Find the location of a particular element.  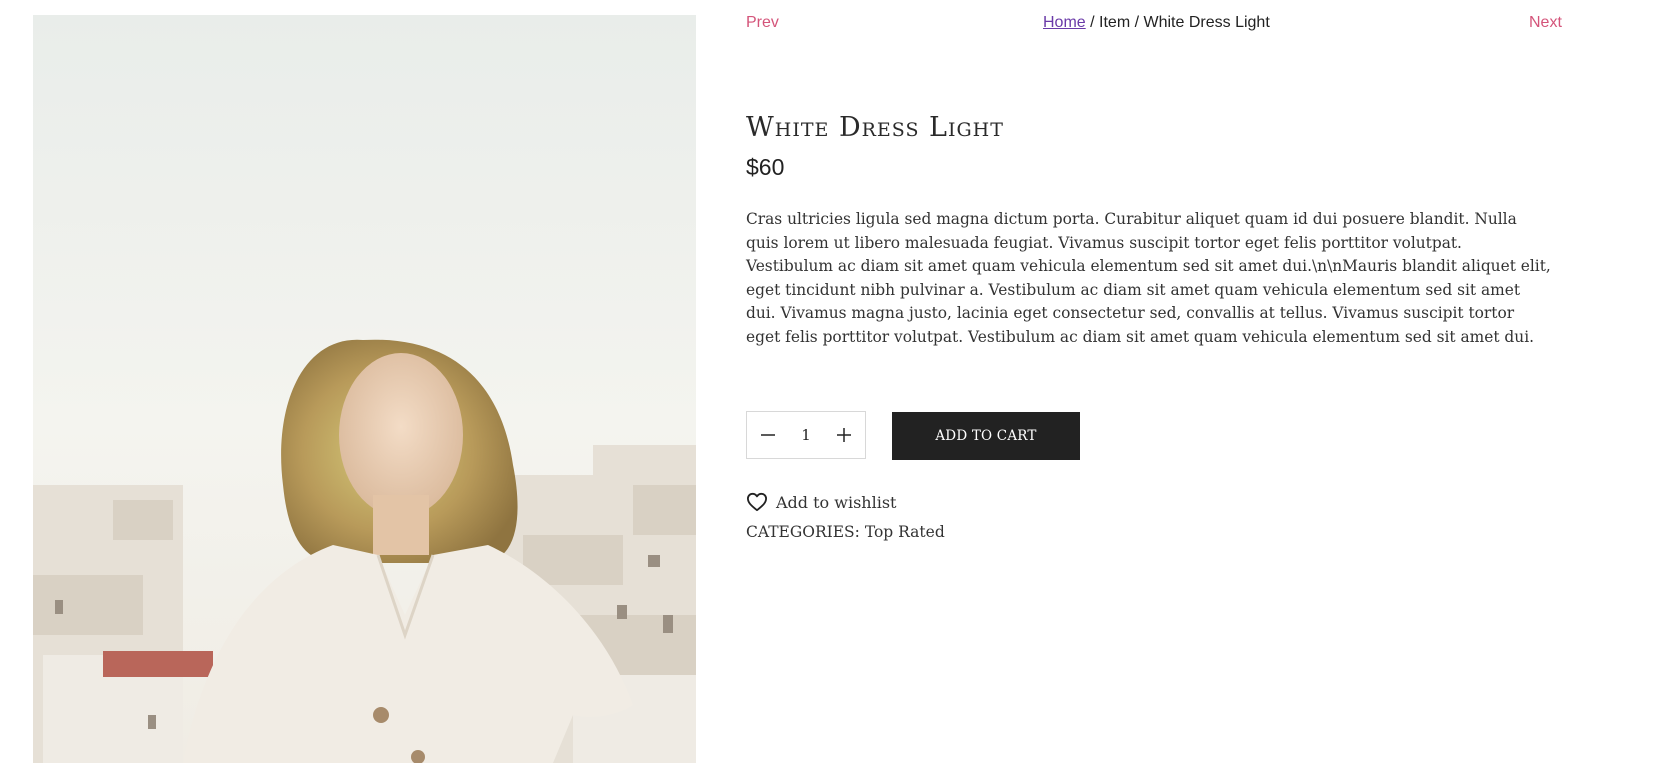

breadcrumb-item: Item is located at coordinates (1115, 22).